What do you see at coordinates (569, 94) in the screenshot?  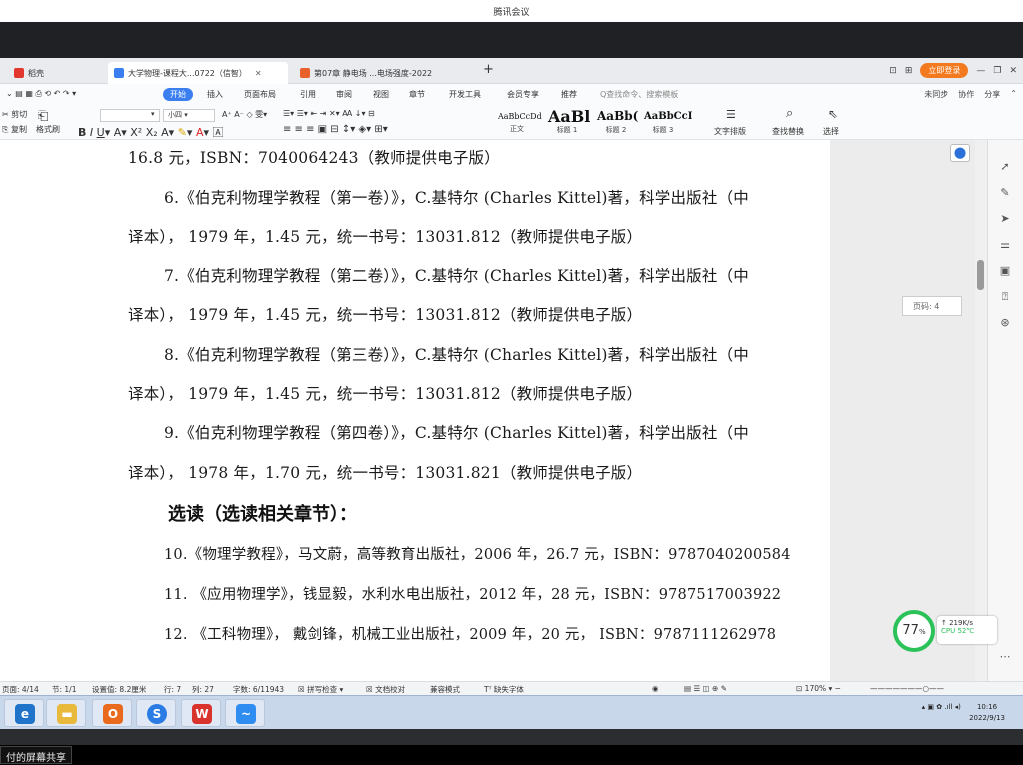 I see `menu-recommend: 推荐` at bounding box center [569, 94].